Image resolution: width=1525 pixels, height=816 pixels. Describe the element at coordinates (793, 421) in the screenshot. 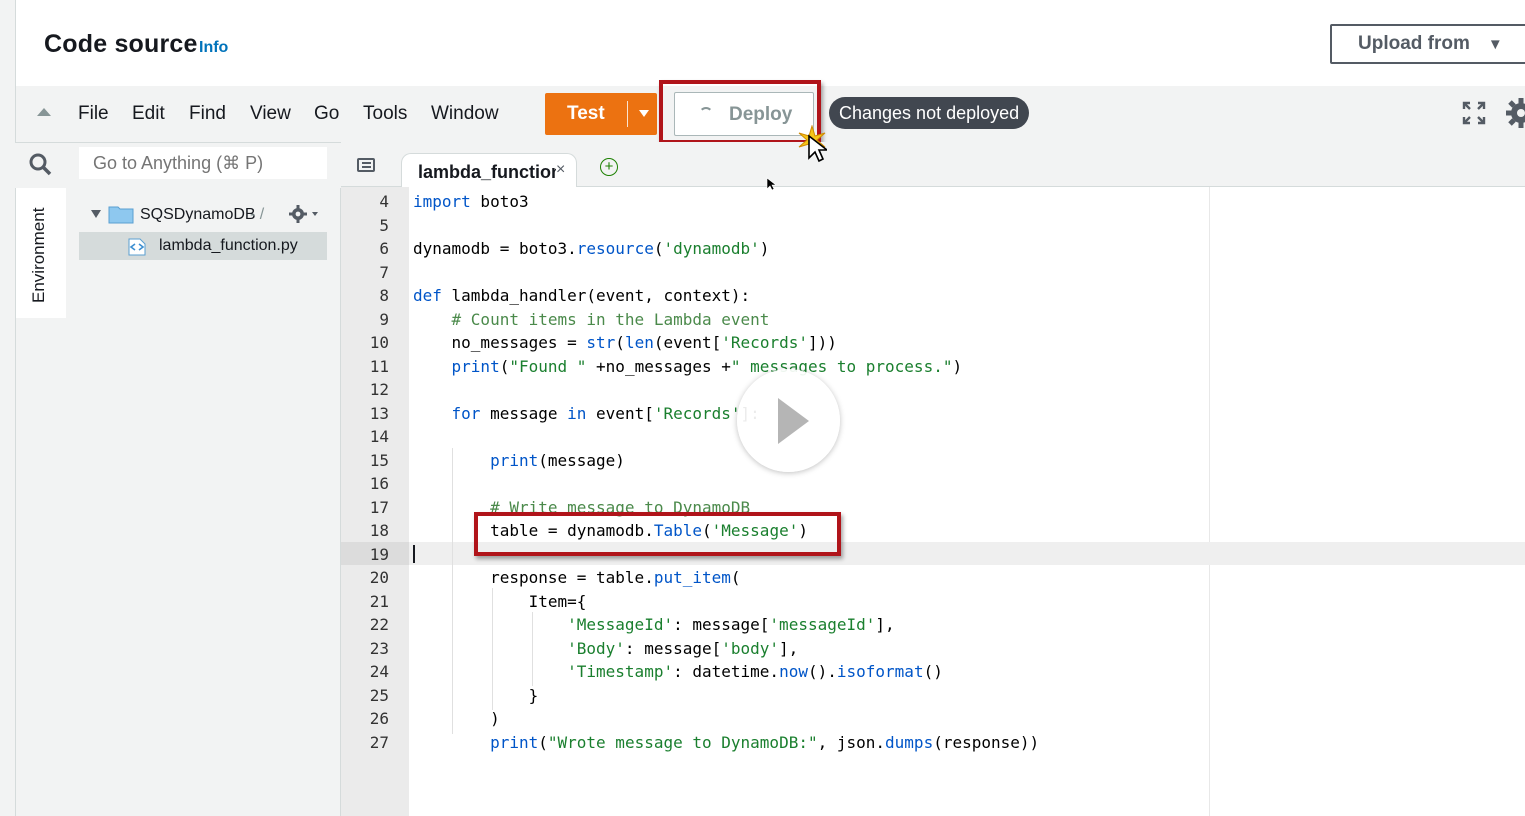

I see `play-icon` at that location.